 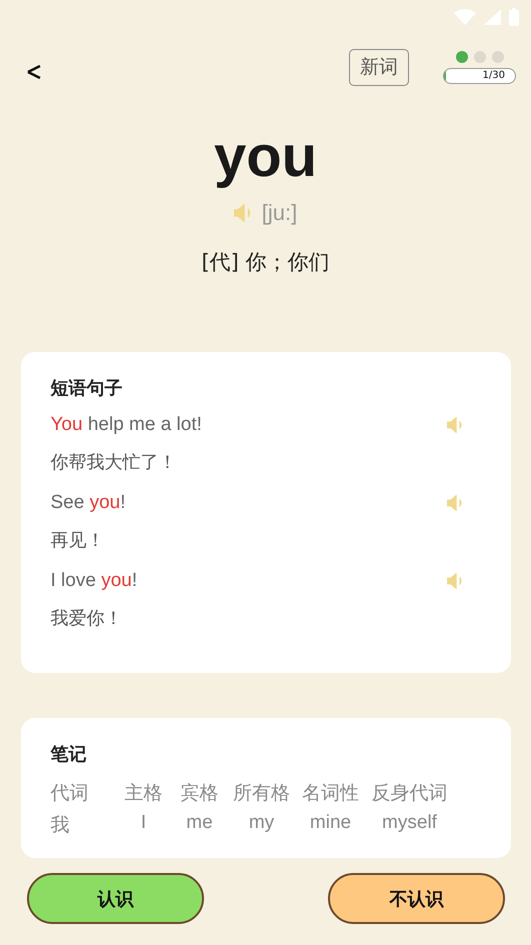 I want to click on progress-count: 1/30, so click(x=493, y=75).